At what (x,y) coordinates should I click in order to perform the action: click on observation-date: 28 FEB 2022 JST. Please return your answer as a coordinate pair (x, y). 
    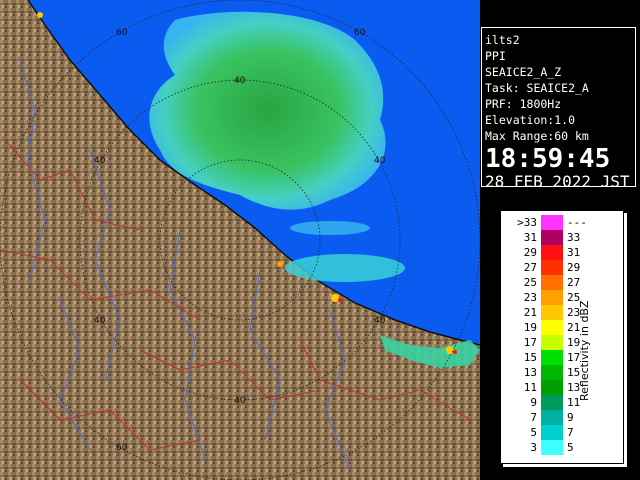
    Looking at the image, I should click on (557, 181).